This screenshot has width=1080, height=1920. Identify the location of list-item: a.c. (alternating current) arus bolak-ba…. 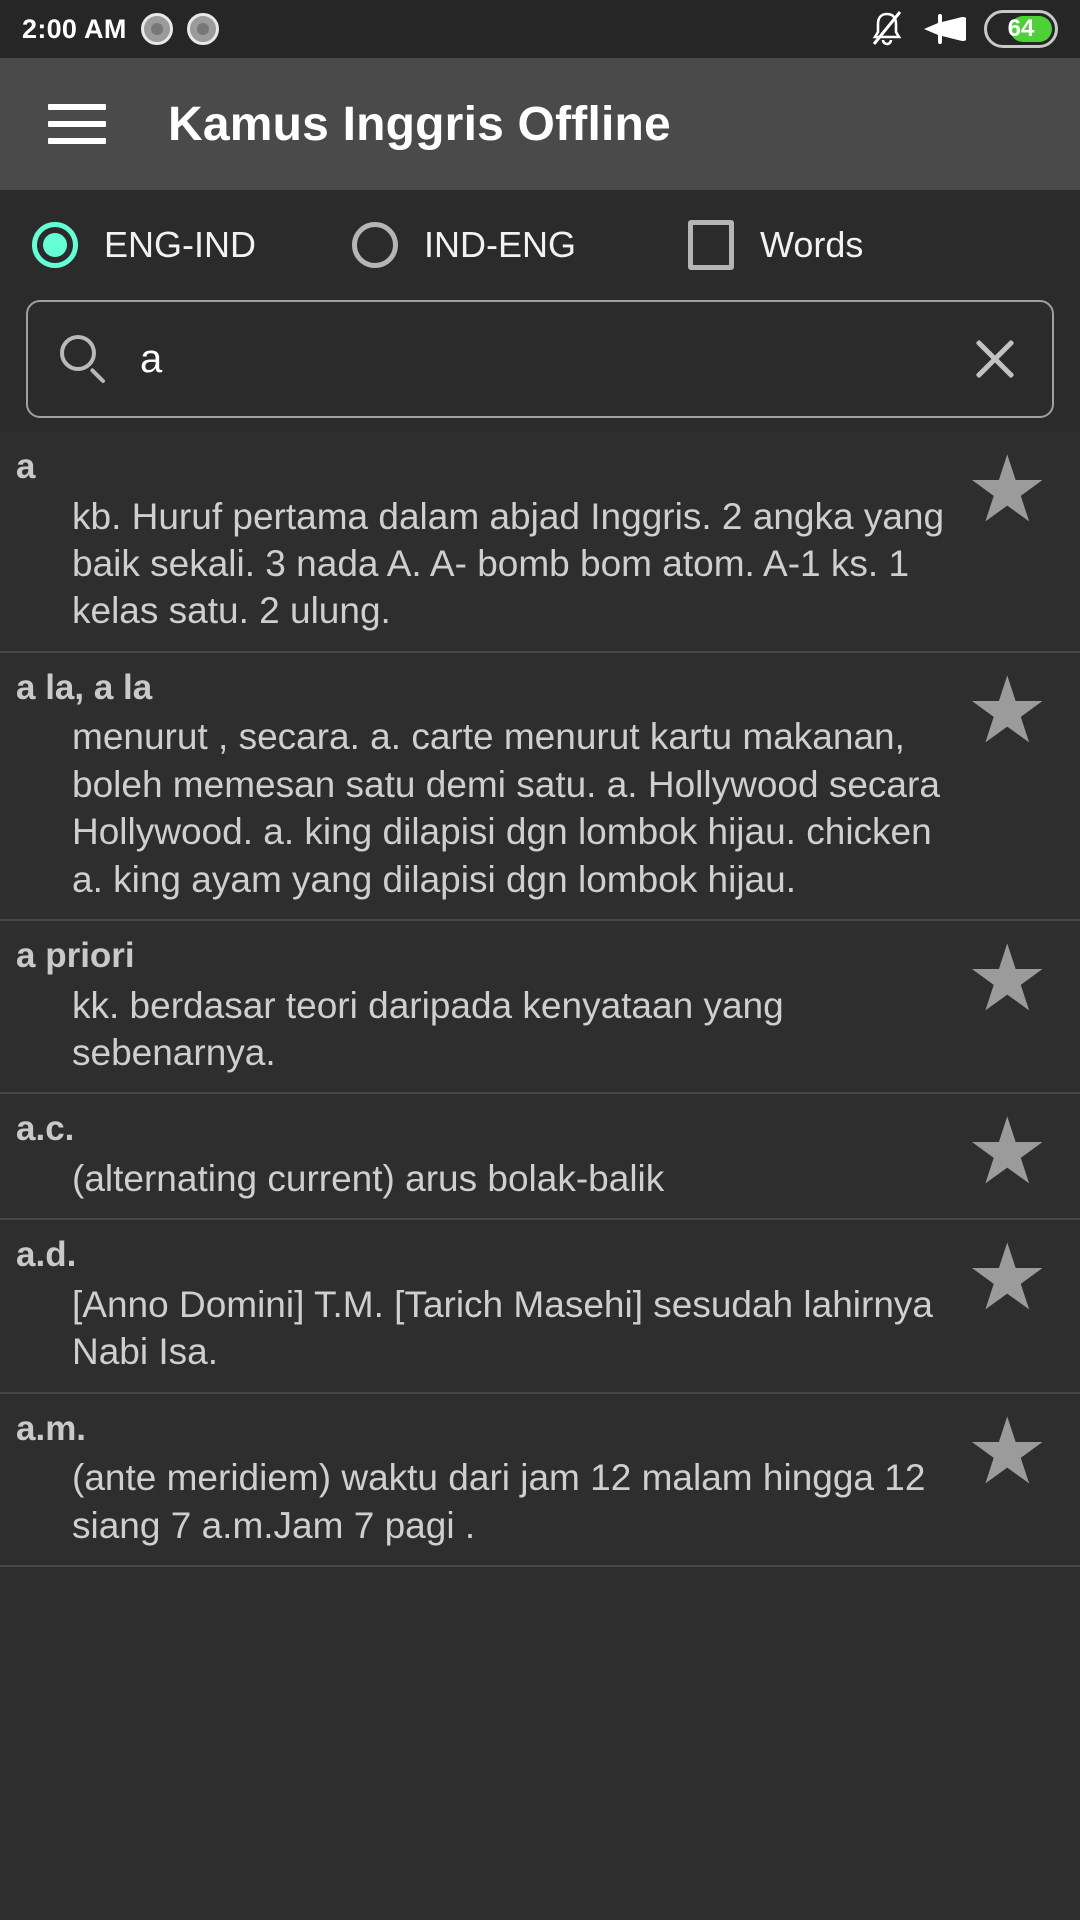
(540, 1157).